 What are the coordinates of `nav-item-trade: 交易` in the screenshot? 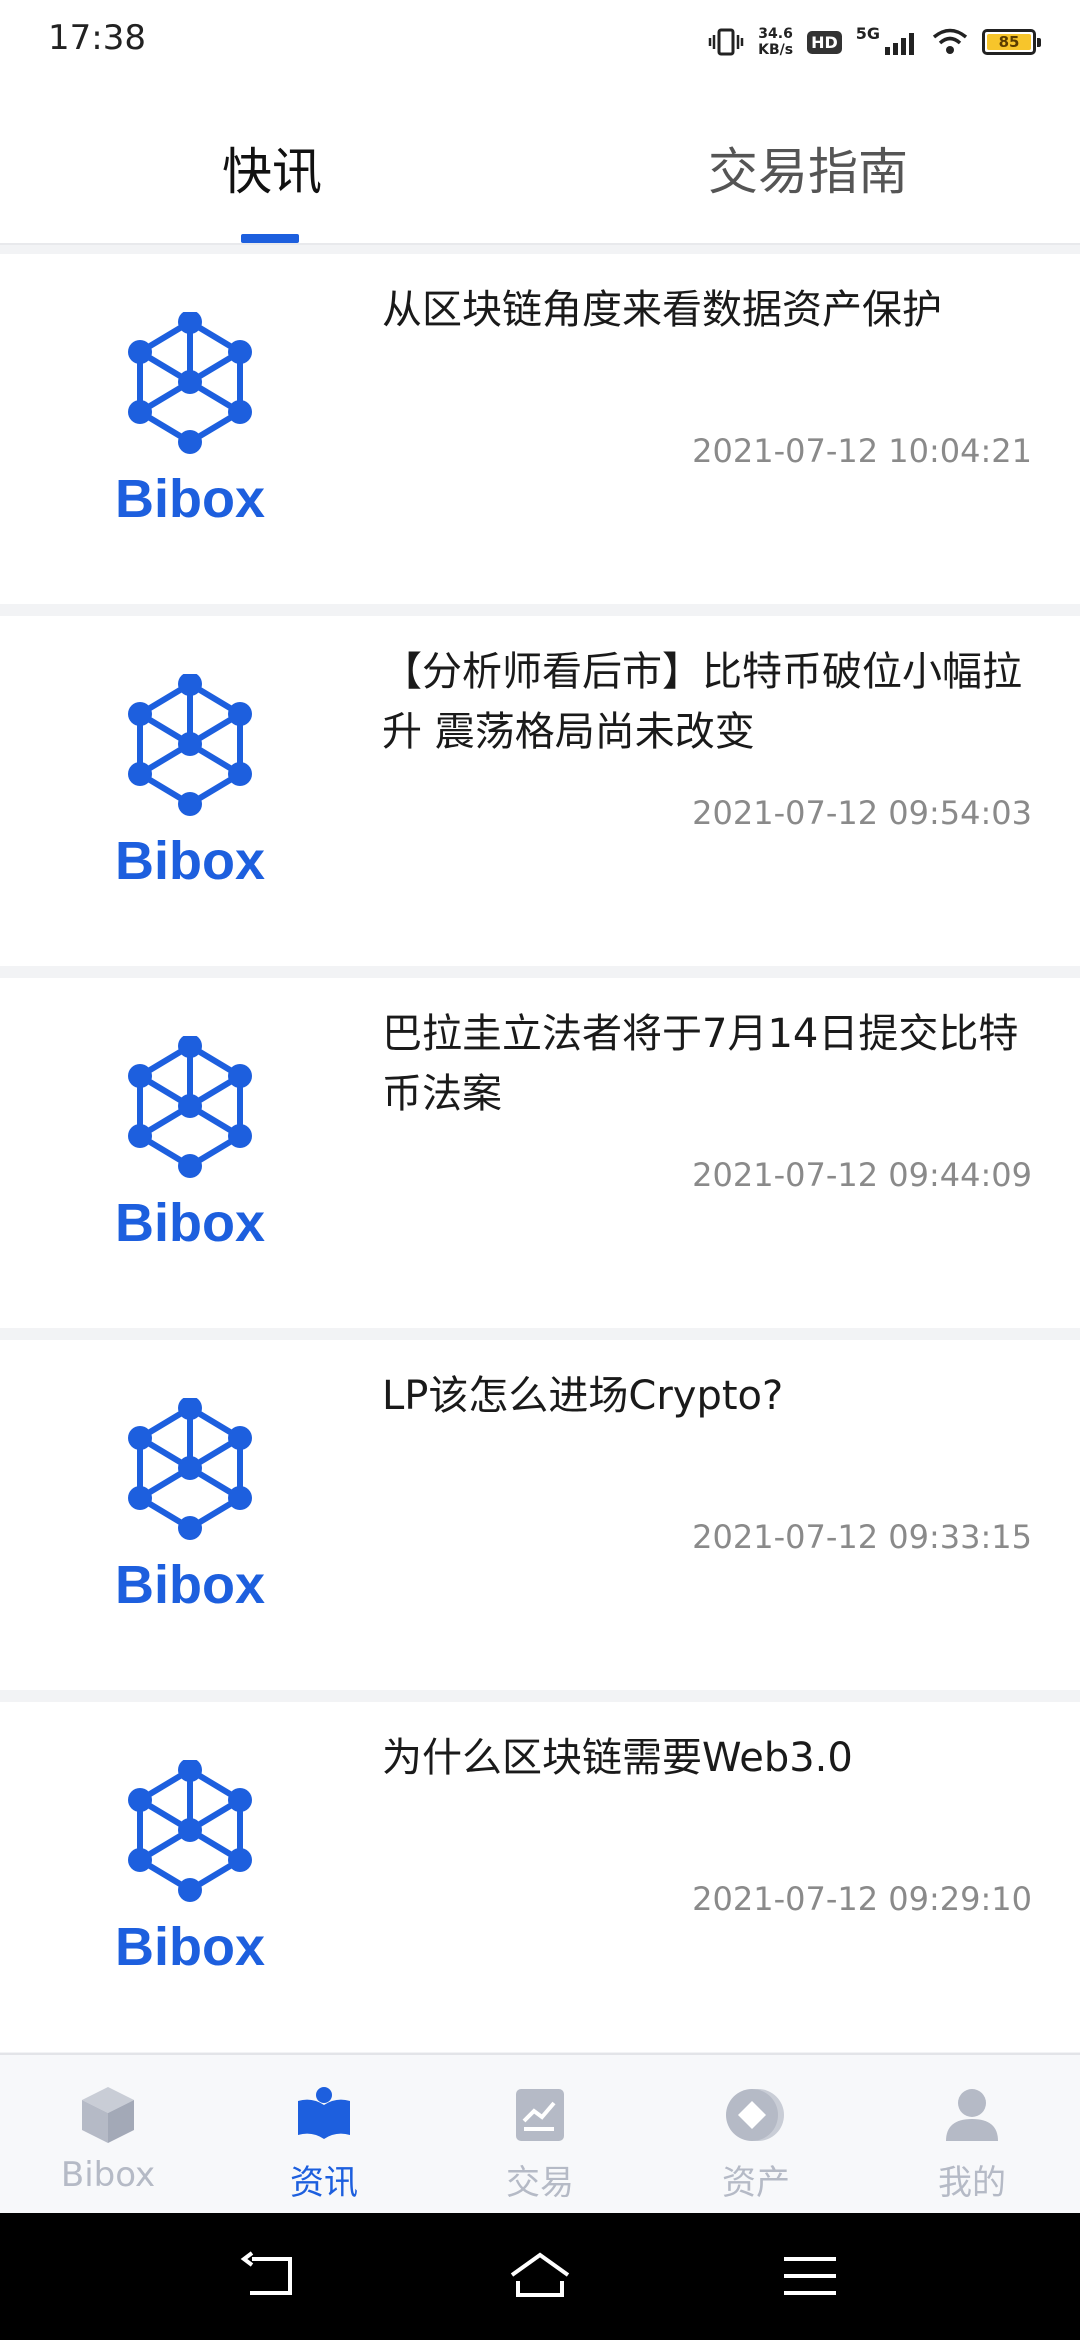 It's located at (540, 2143).